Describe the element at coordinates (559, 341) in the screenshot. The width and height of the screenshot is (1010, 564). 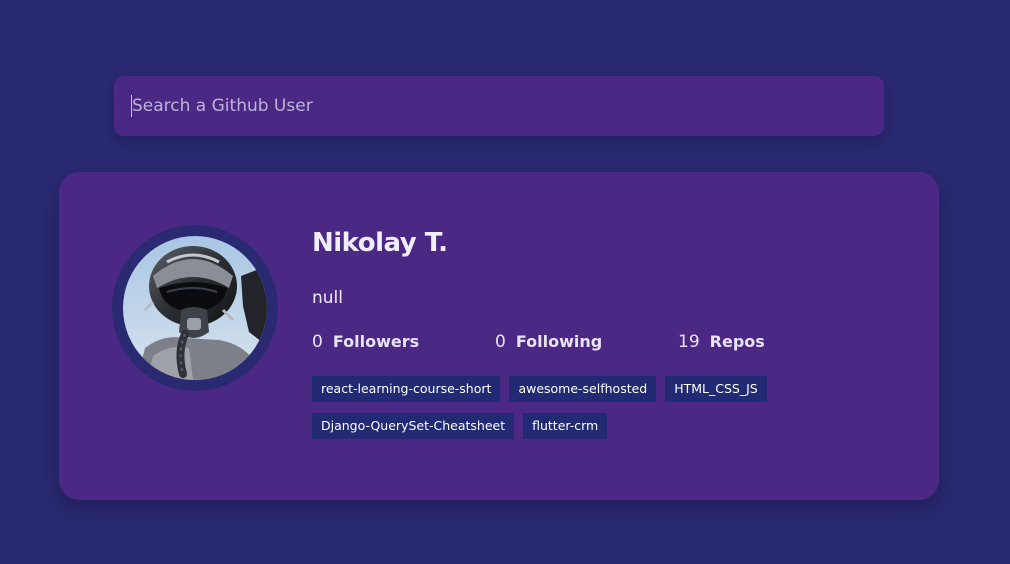
I see `following-label: Following` at that location.